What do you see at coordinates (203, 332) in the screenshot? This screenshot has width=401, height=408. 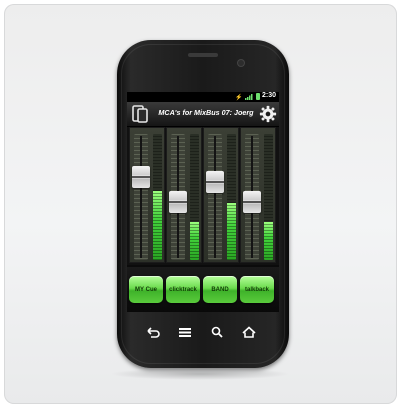 I see `android-nav-bar` at bounding box center [203, 332].